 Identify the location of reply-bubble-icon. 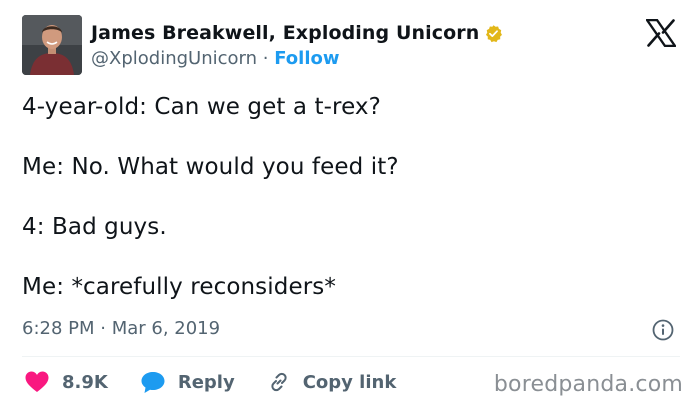
(153, 382).